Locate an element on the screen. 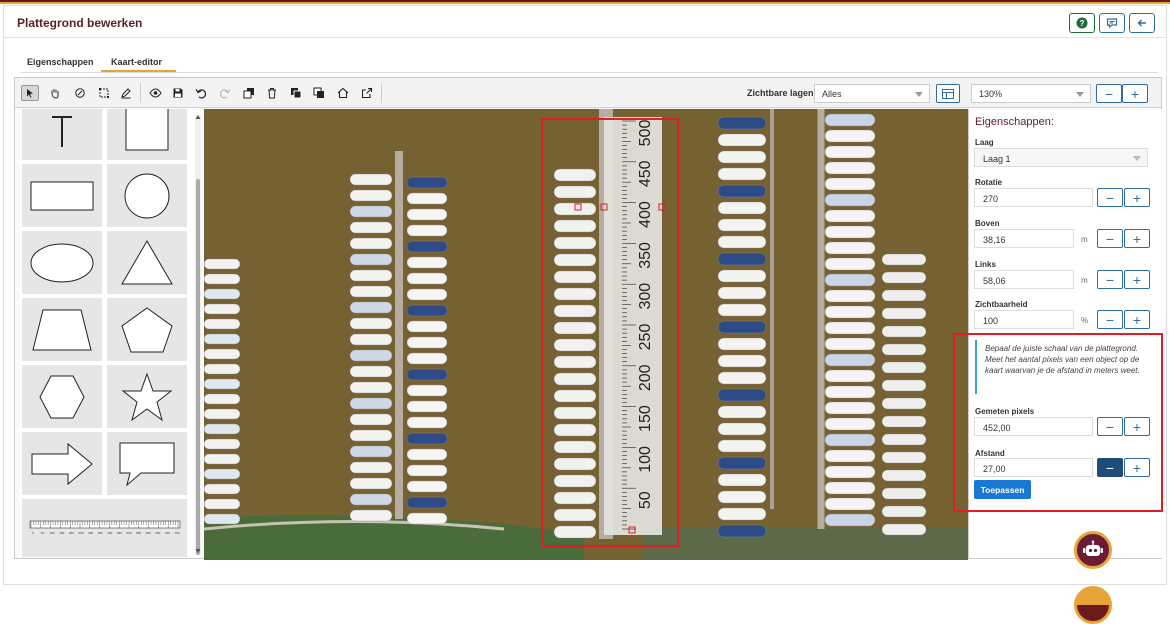  scroll-up-icon is located at coordinates (198, 117).